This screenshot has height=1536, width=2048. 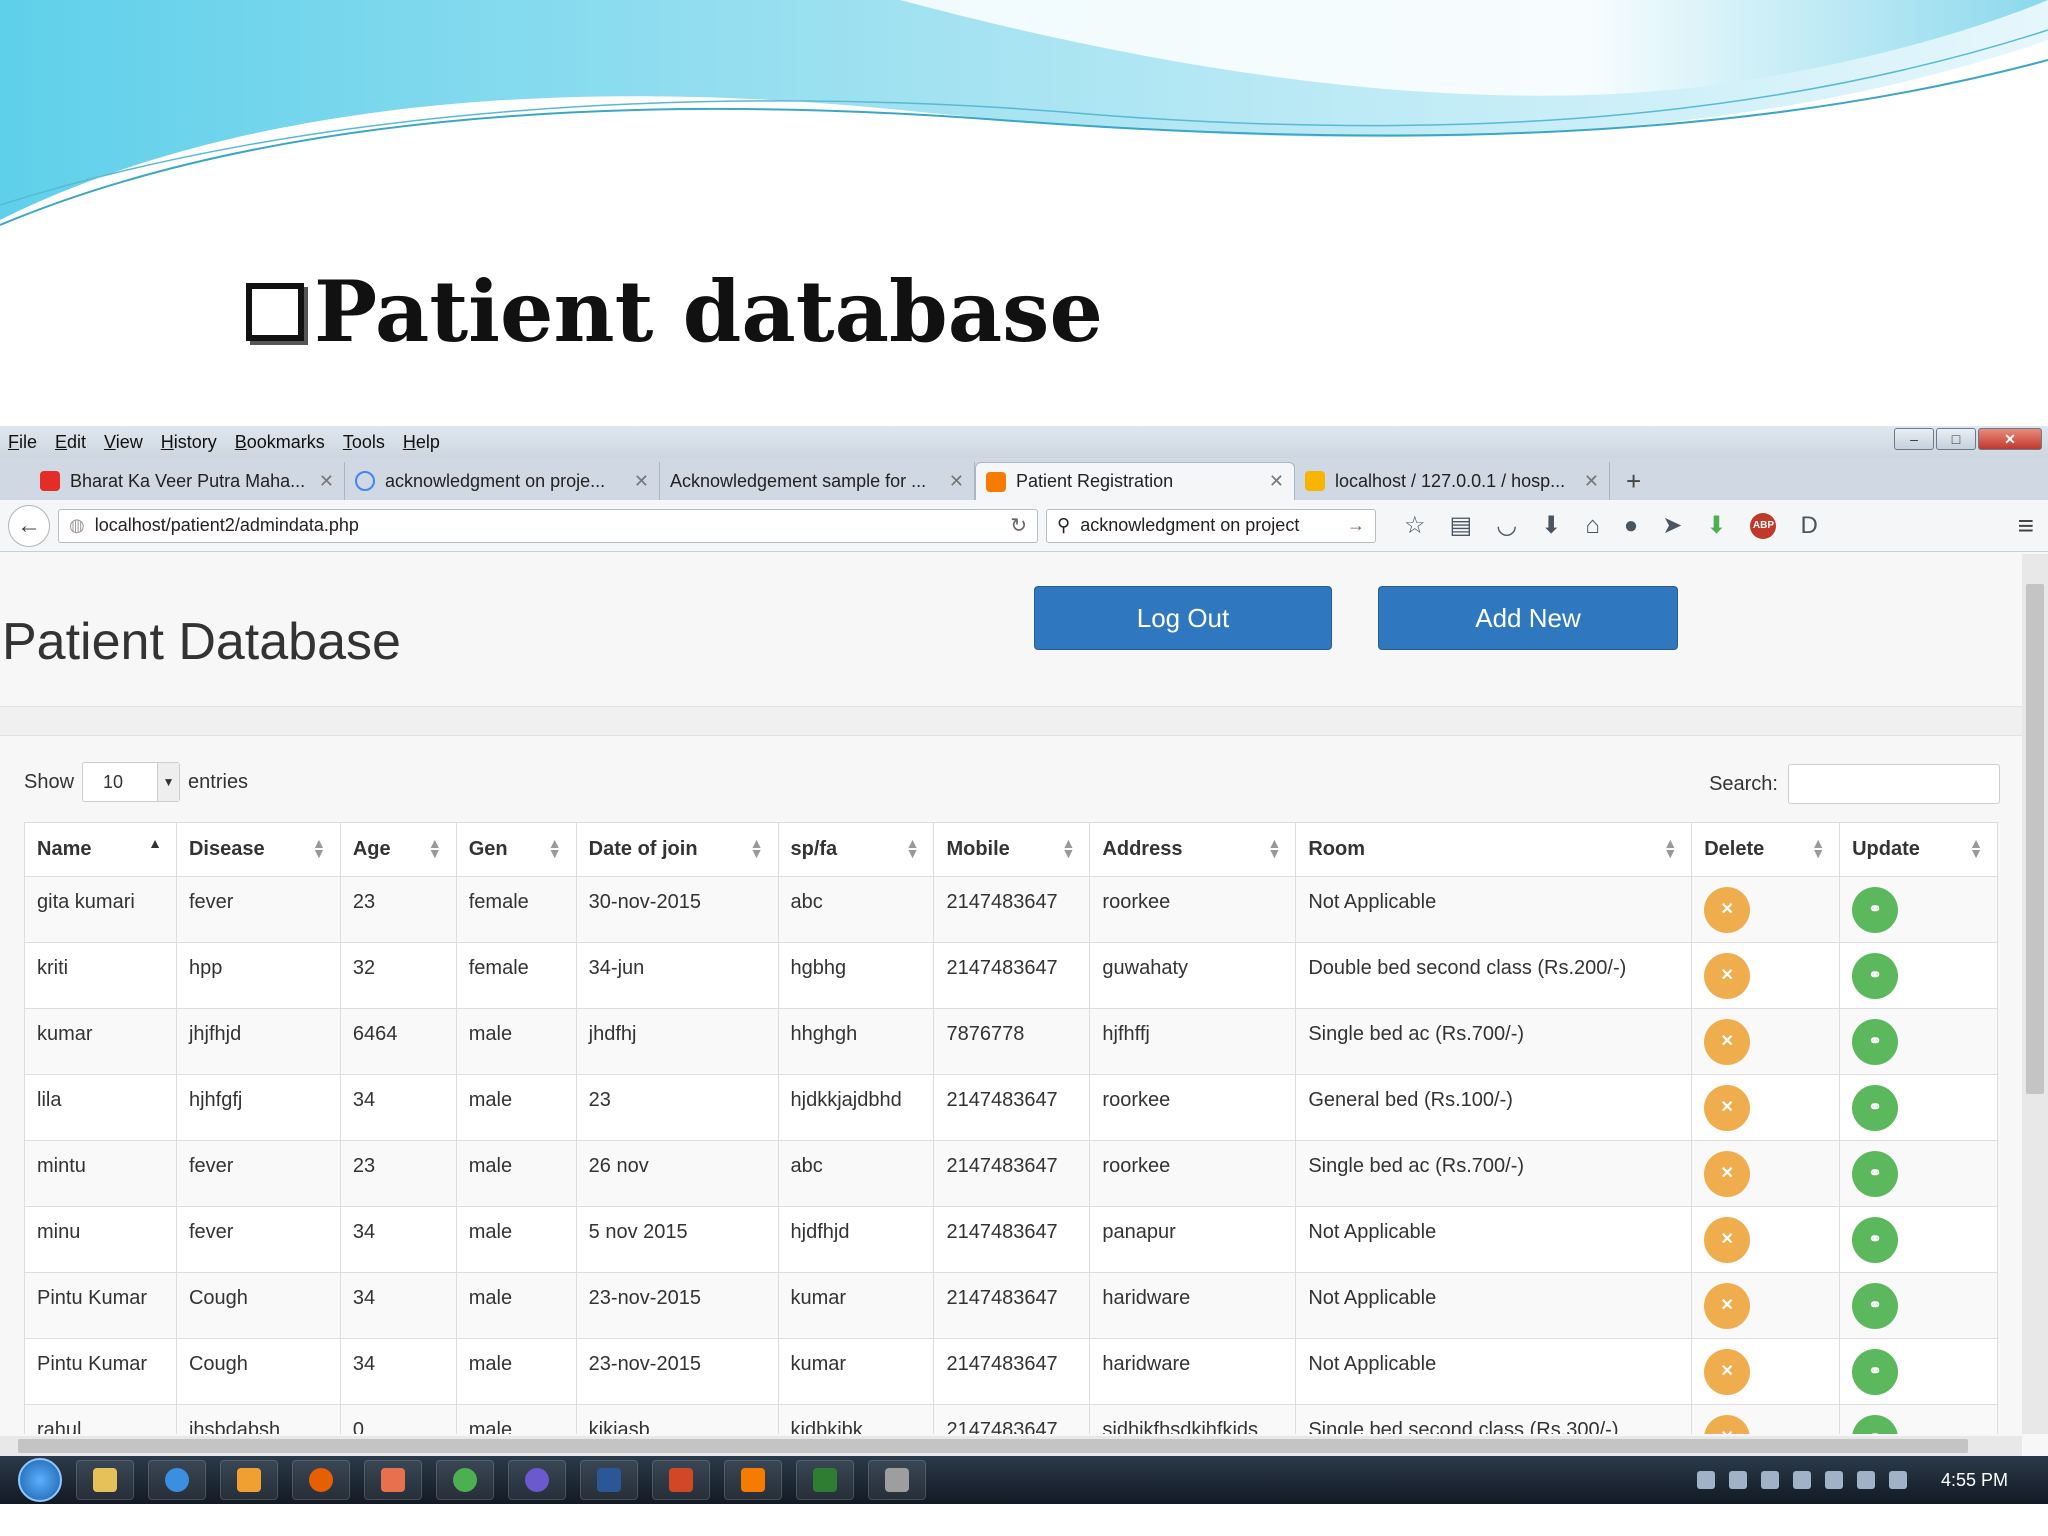 What do you see at coordinates (1135, 481) in the screenshot?
I see `tab-patient-registration: Patient Registration ✕` at bounding box center [1135, 481].